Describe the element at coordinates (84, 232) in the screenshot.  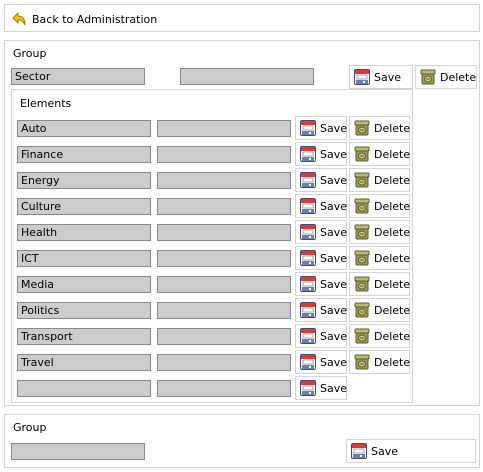
I see `element-name-field: Health` at that location.